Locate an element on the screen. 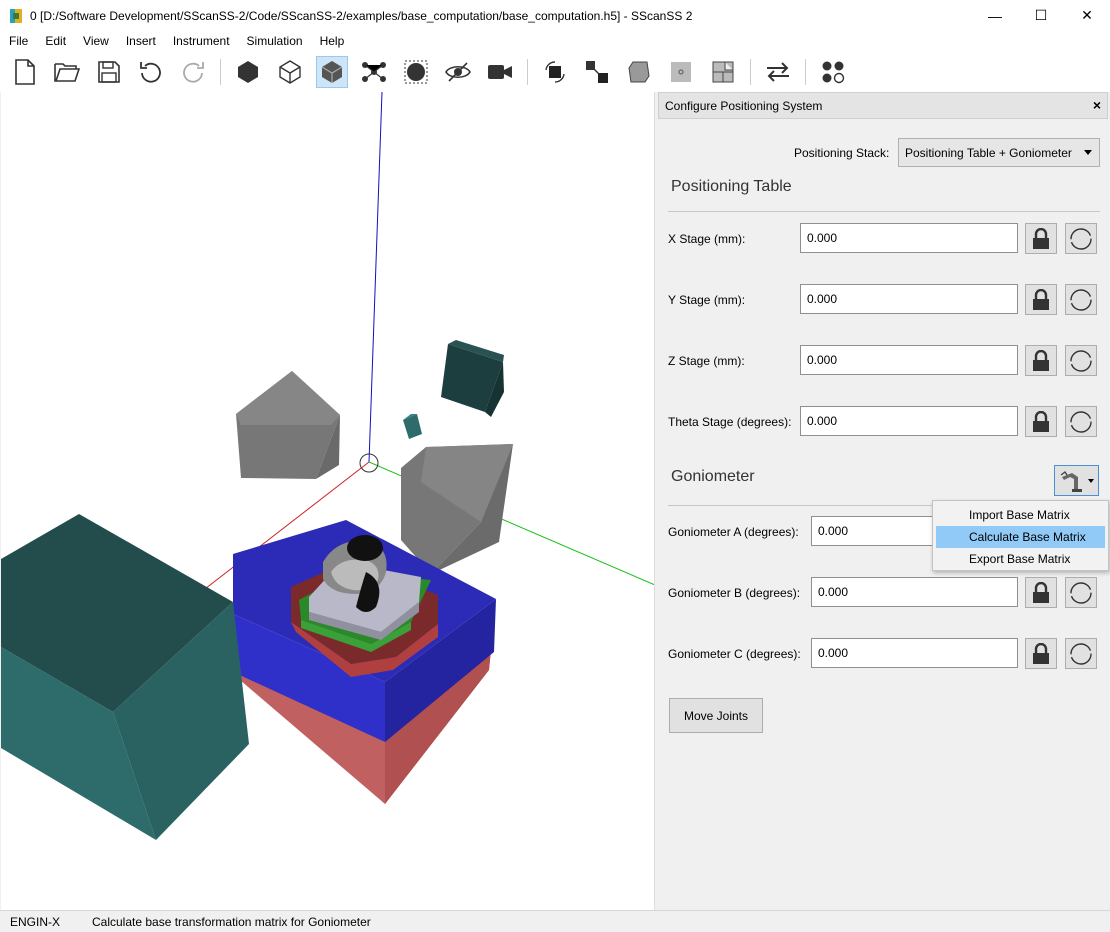 The height and width of the screenshot is (932, 1110). open-folder-icon is located at coordinates (67, 72).